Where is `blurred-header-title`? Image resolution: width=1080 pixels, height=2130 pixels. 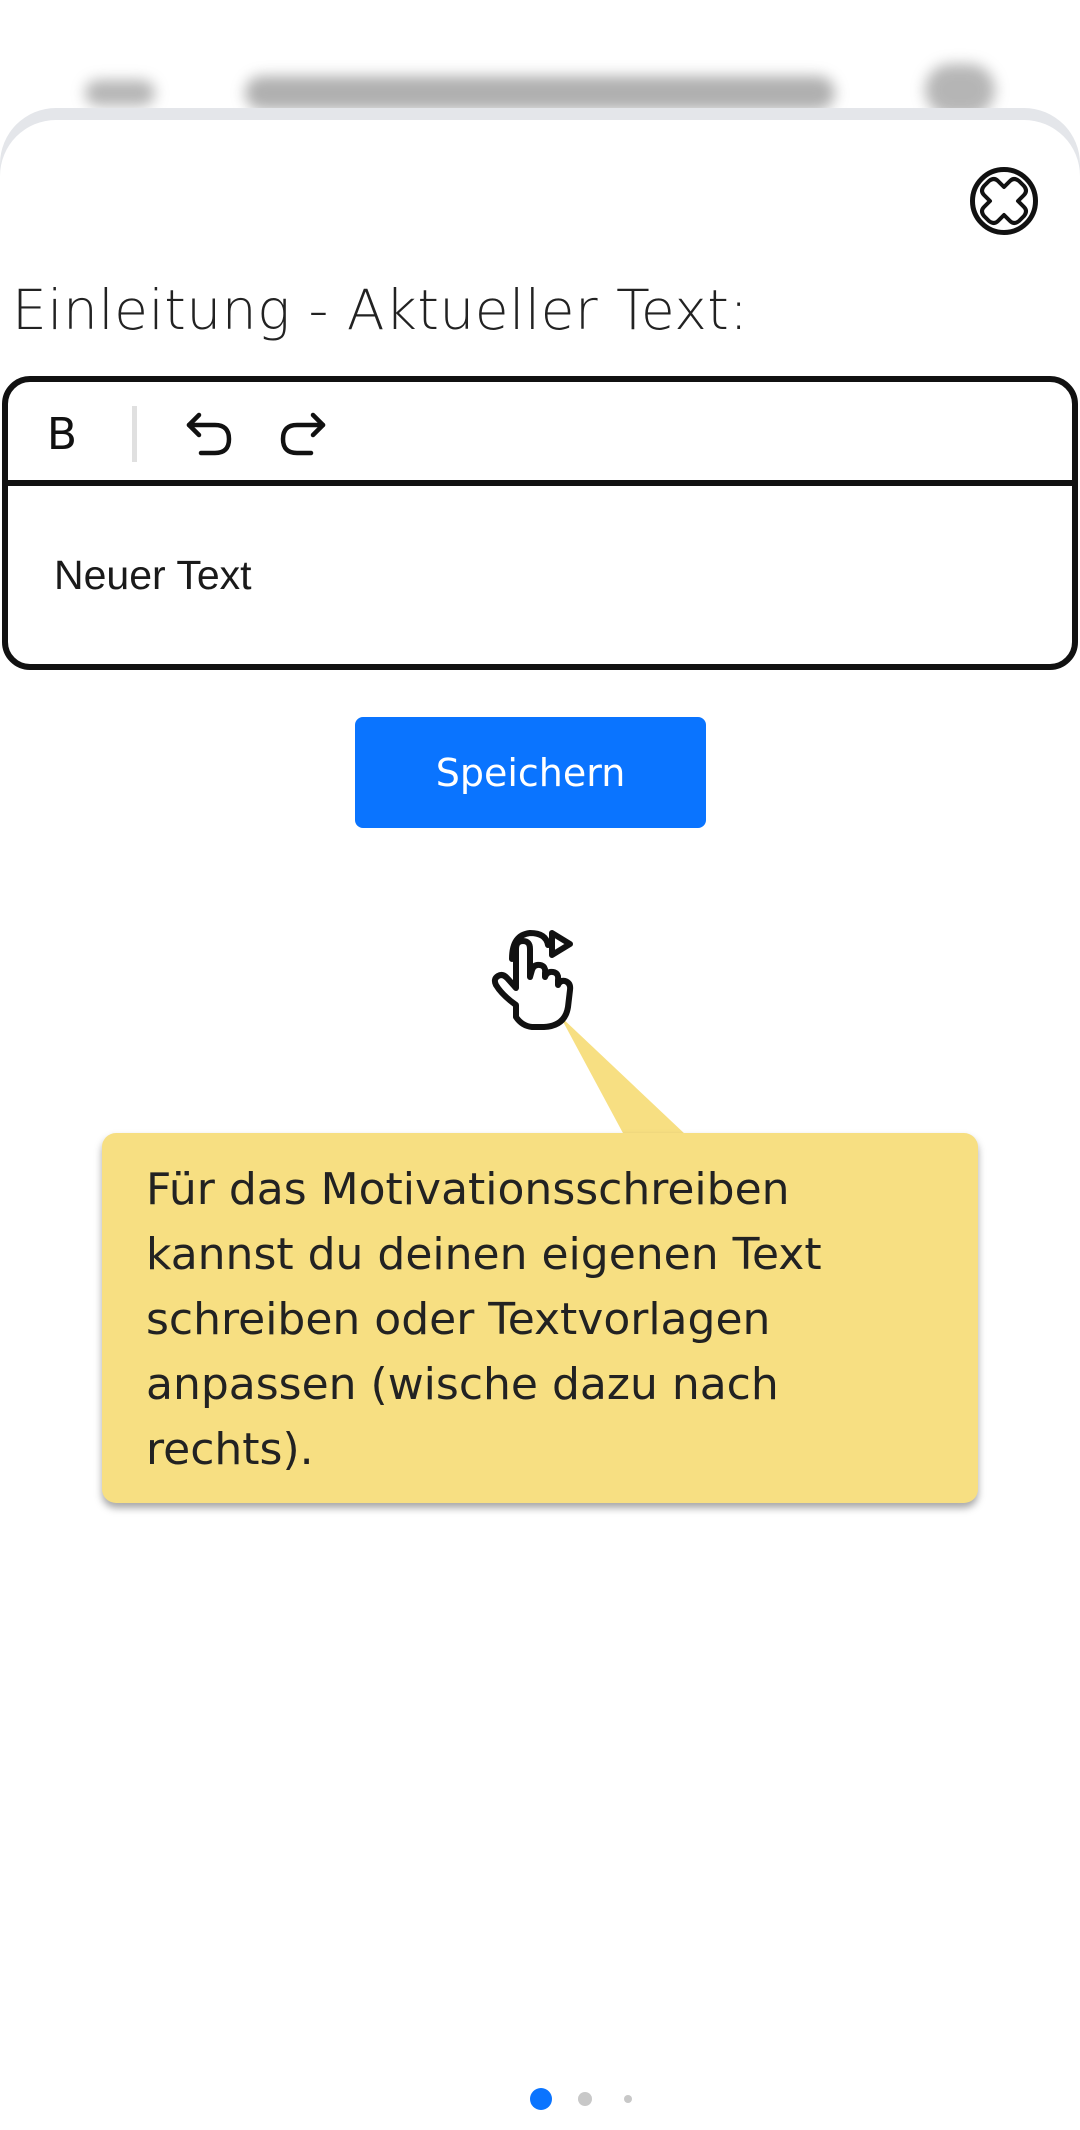
blurred-header-title is located at coordinates (540, 93).